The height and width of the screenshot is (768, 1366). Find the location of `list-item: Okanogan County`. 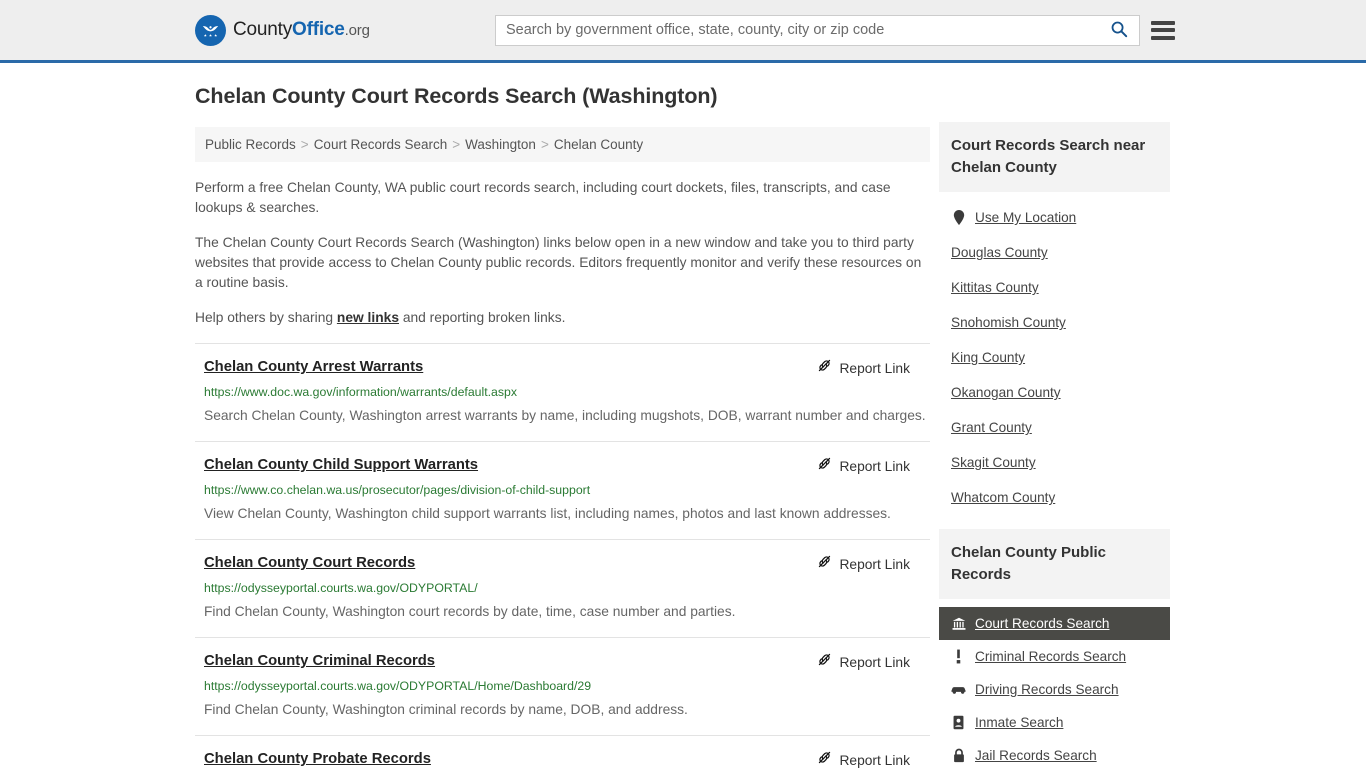

list-item: Okanogan County is located at coordinates (1054, 392).